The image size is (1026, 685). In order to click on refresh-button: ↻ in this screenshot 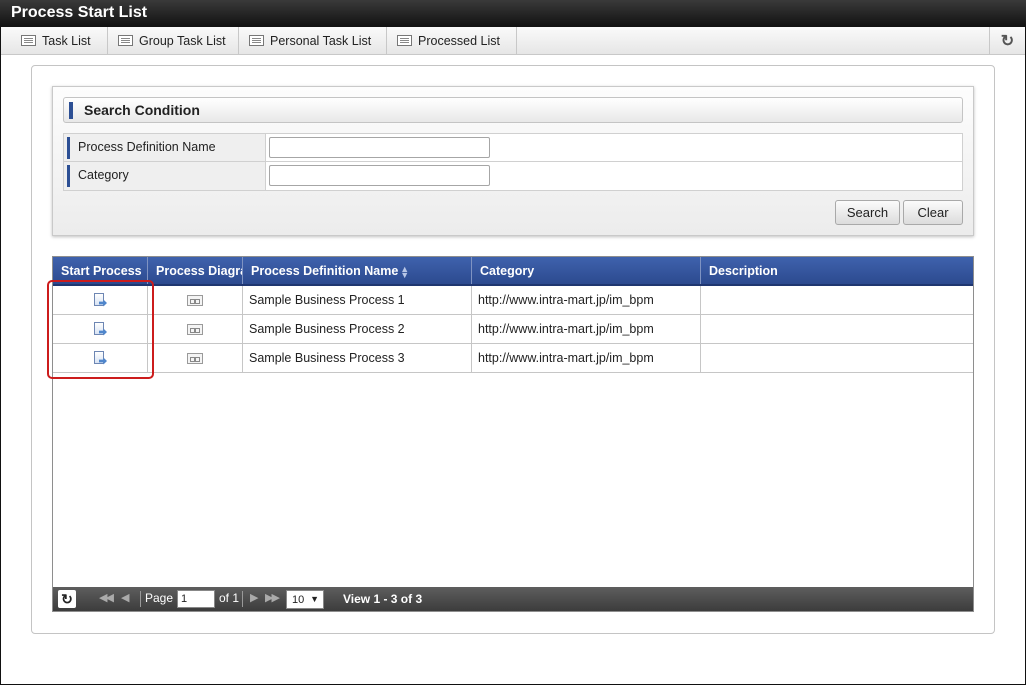, I will do `click(1007, 40)`.